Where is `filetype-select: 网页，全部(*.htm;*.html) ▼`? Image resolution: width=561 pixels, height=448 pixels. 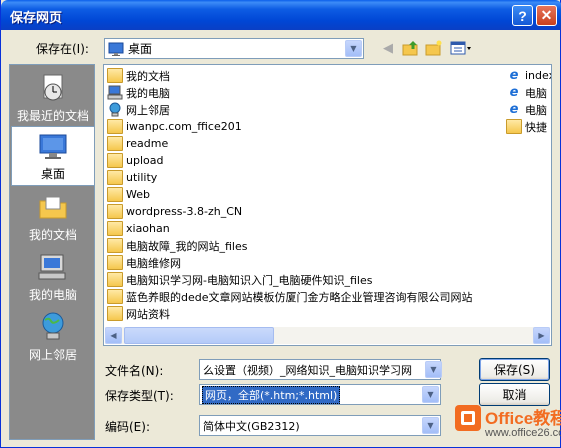
filetype-select: 网页，全部(*.htm;*.html) ▼ is located at coordinates (320, 394).